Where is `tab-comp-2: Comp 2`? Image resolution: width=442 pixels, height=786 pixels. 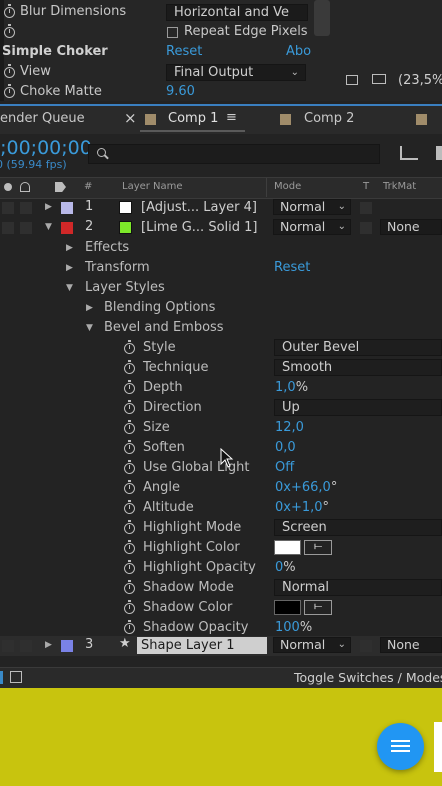
tab-comp-2: Comp 2 is located at coordinates (329, 118).